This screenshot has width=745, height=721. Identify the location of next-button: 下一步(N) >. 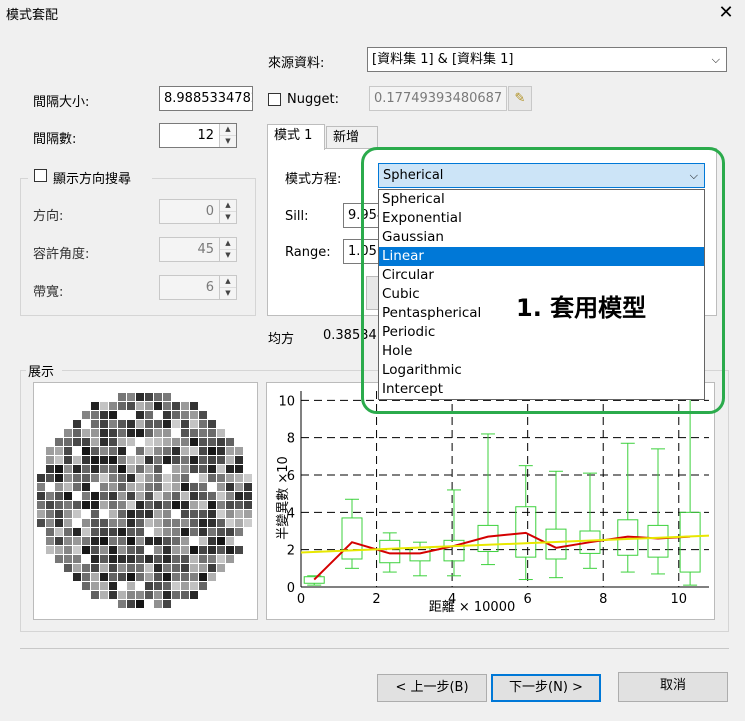
(546, 688).